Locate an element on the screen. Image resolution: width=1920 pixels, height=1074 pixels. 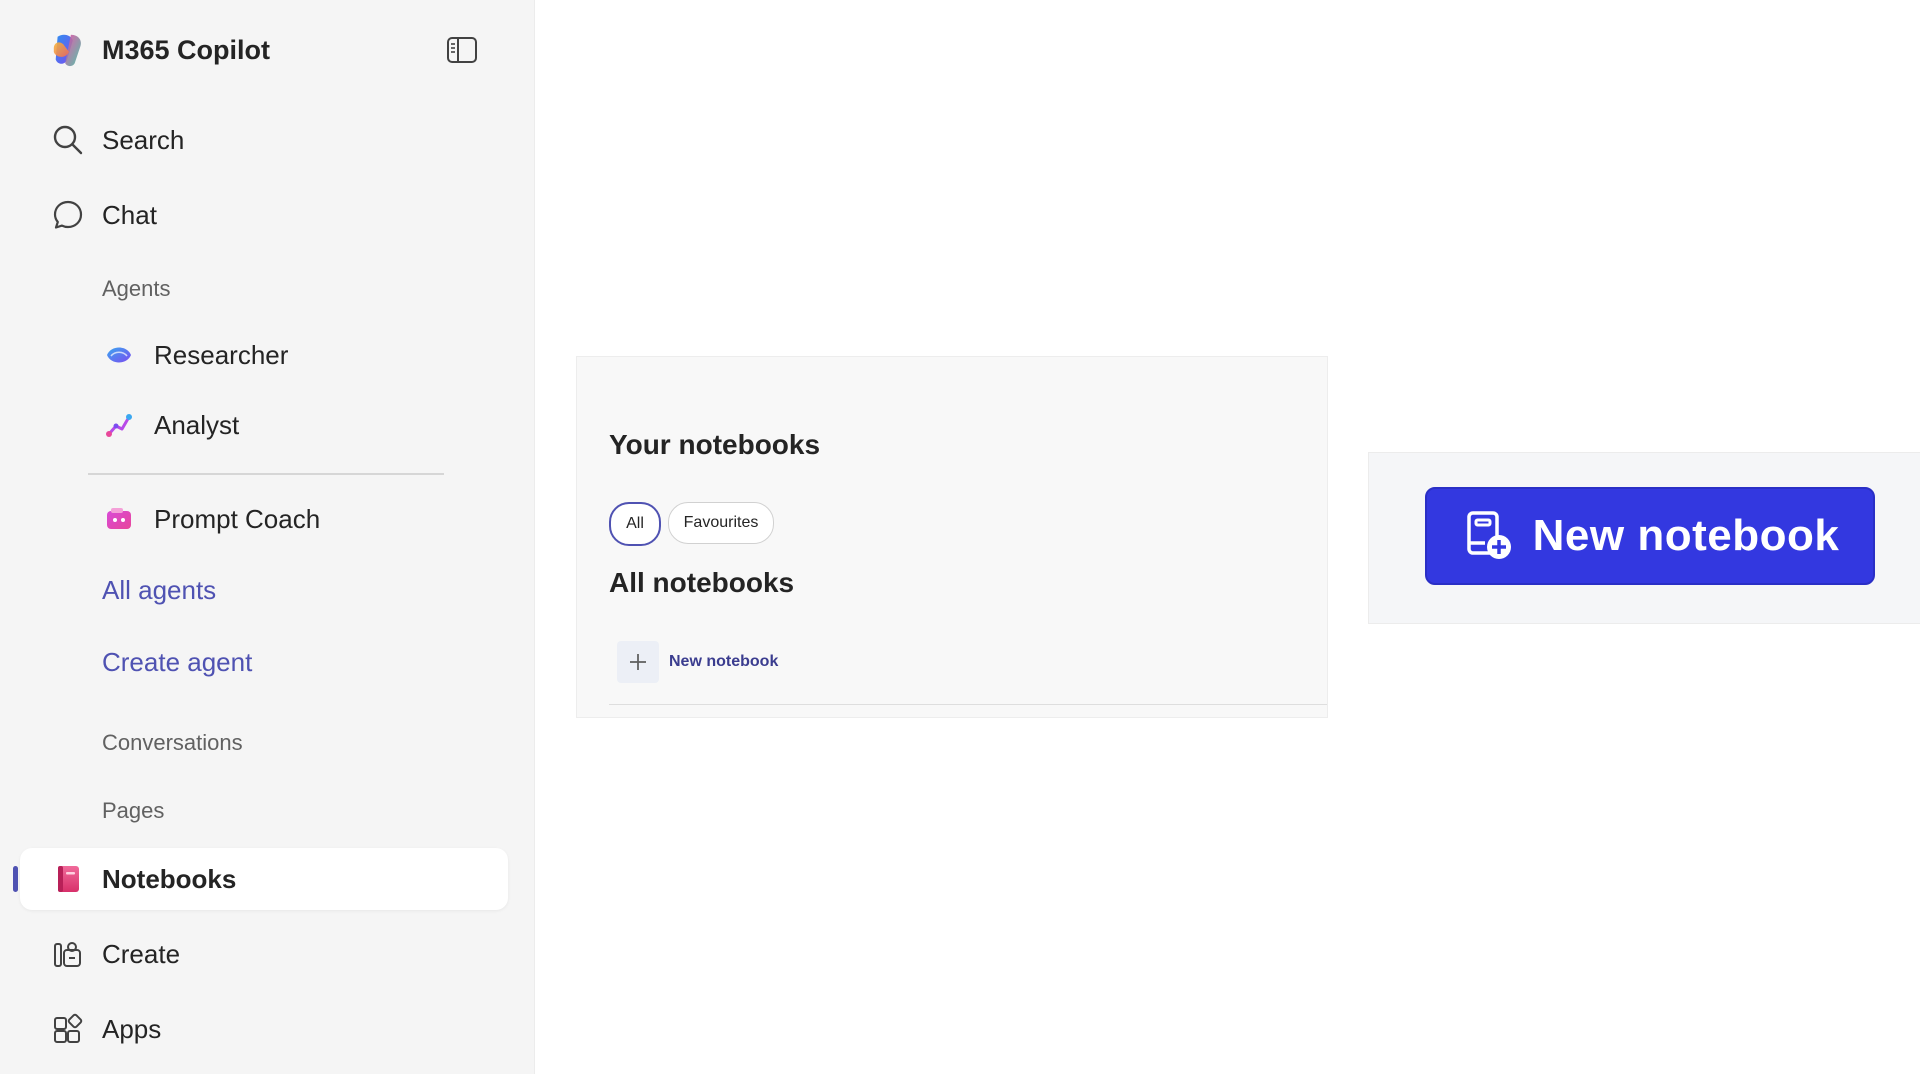
agent-prompt-coach-label: Prompt Coach is located at coordinates (237, 518).